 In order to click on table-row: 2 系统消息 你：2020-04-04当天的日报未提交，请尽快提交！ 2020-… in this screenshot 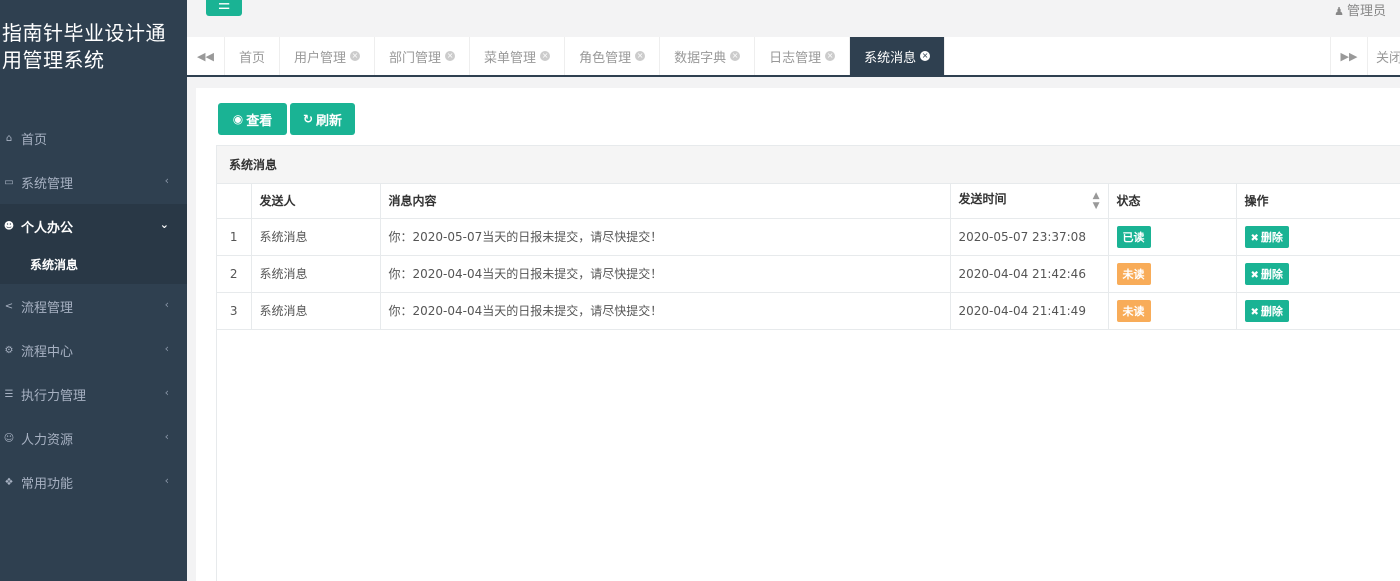, I will do `click(808, 273)`.